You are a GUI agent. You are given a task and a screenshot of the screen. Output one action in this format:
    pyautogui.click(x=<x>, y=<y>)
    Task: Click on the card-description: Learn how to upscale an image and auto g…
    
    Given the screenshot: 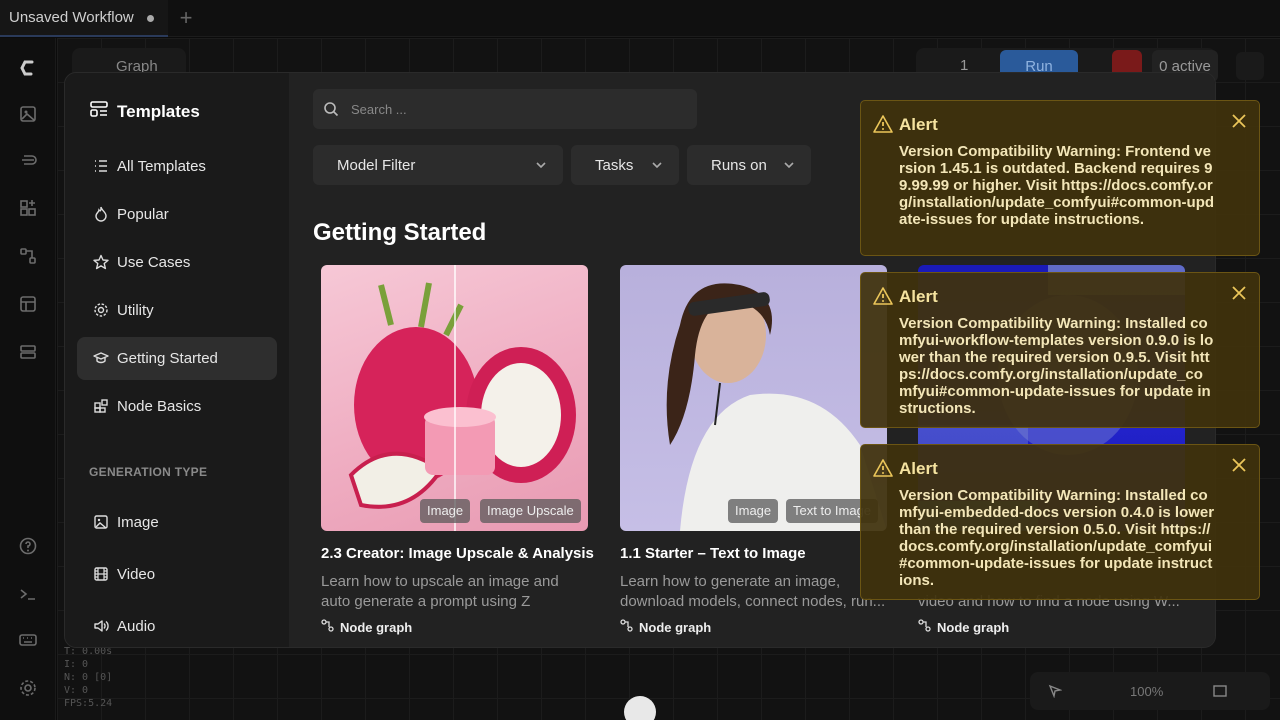 What is the action you would take?
    pyautogui.click(x=440, y=591)
    